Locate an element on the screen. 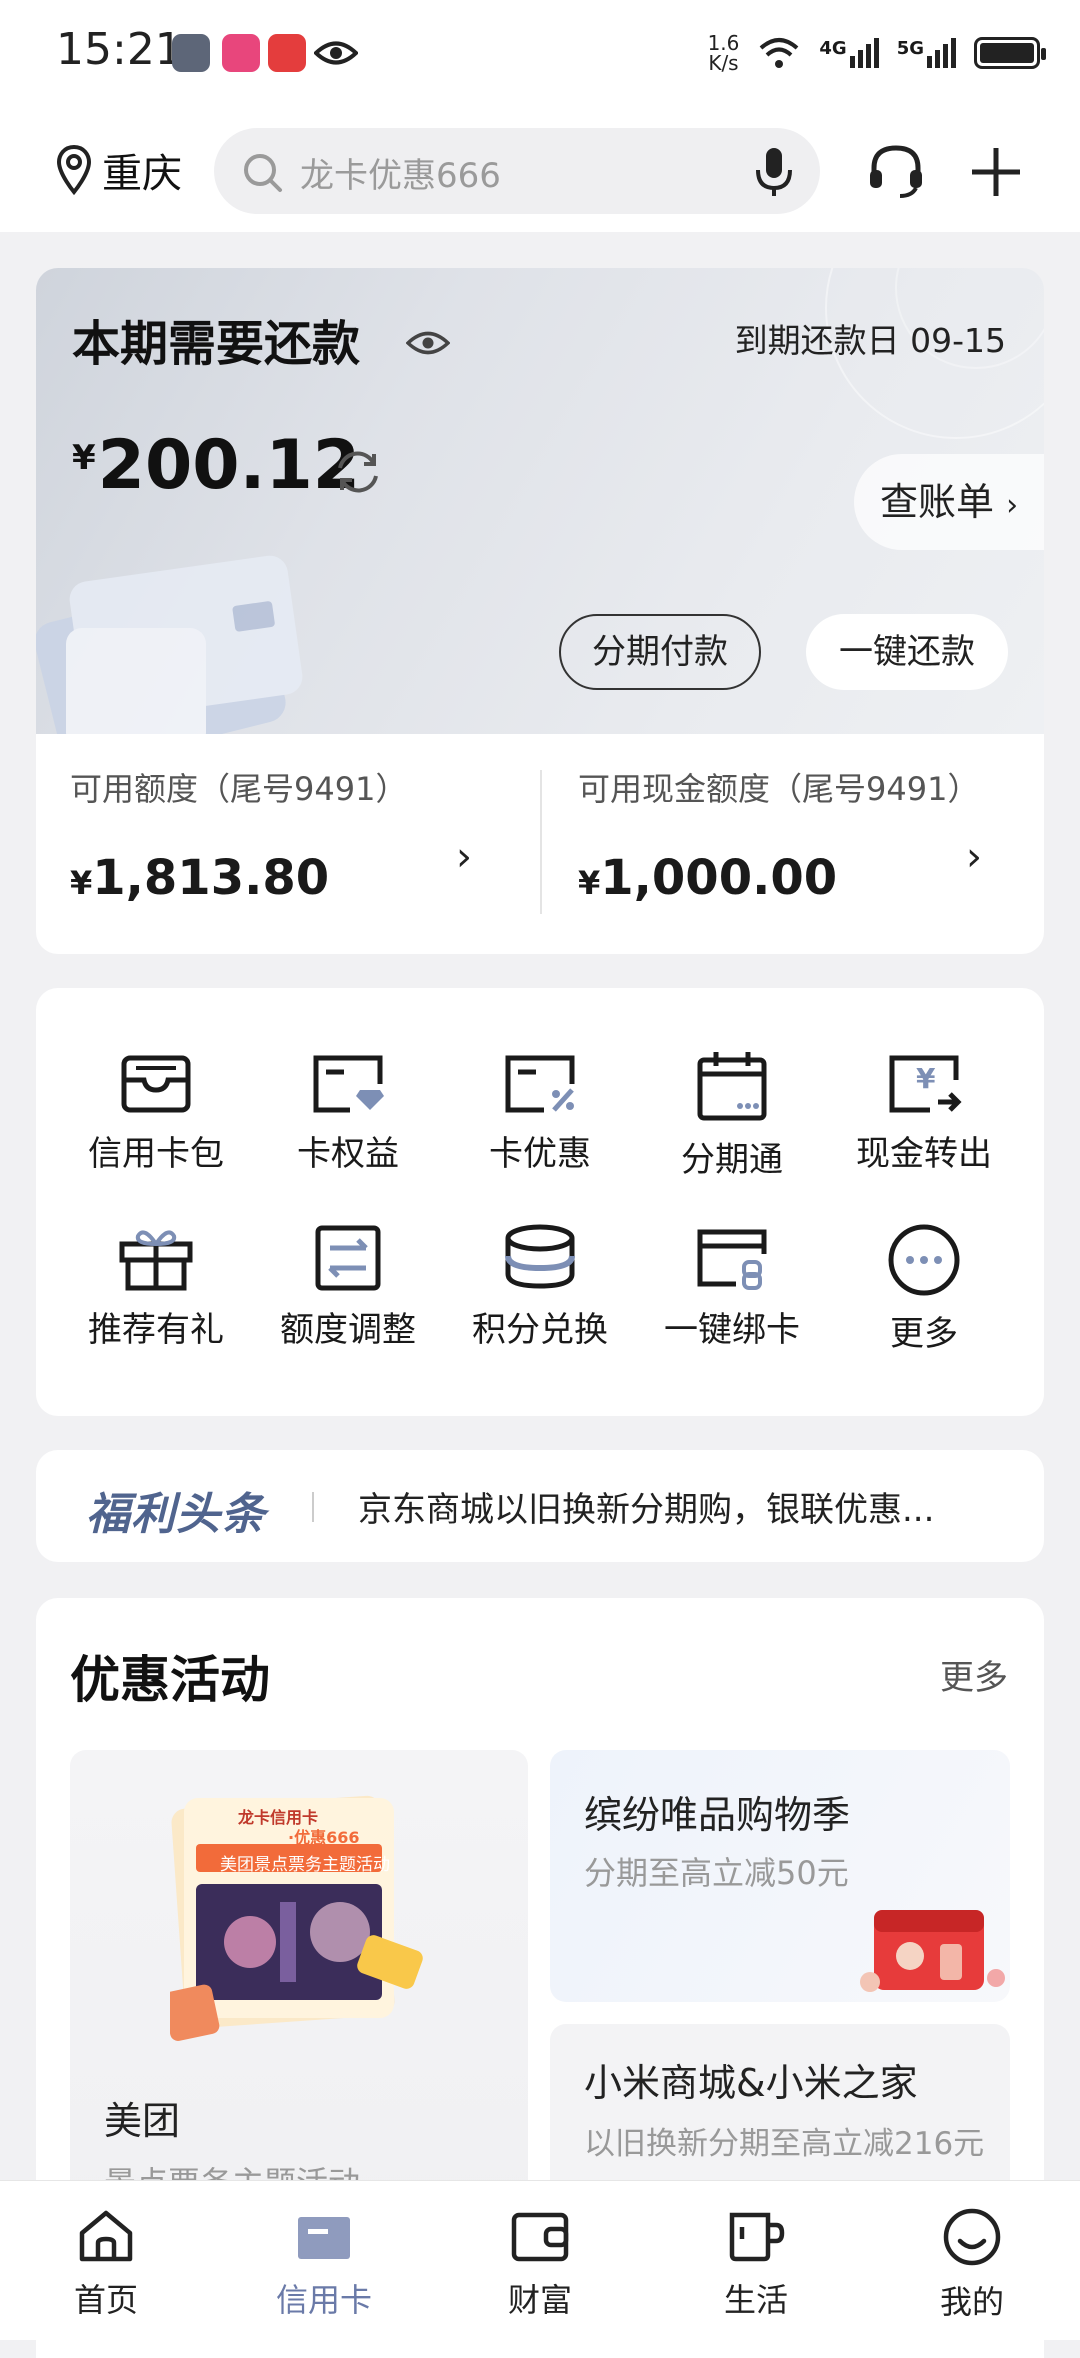  poster-banner: 美团景点票务主题活动 is located at coordinates (305, 1865).